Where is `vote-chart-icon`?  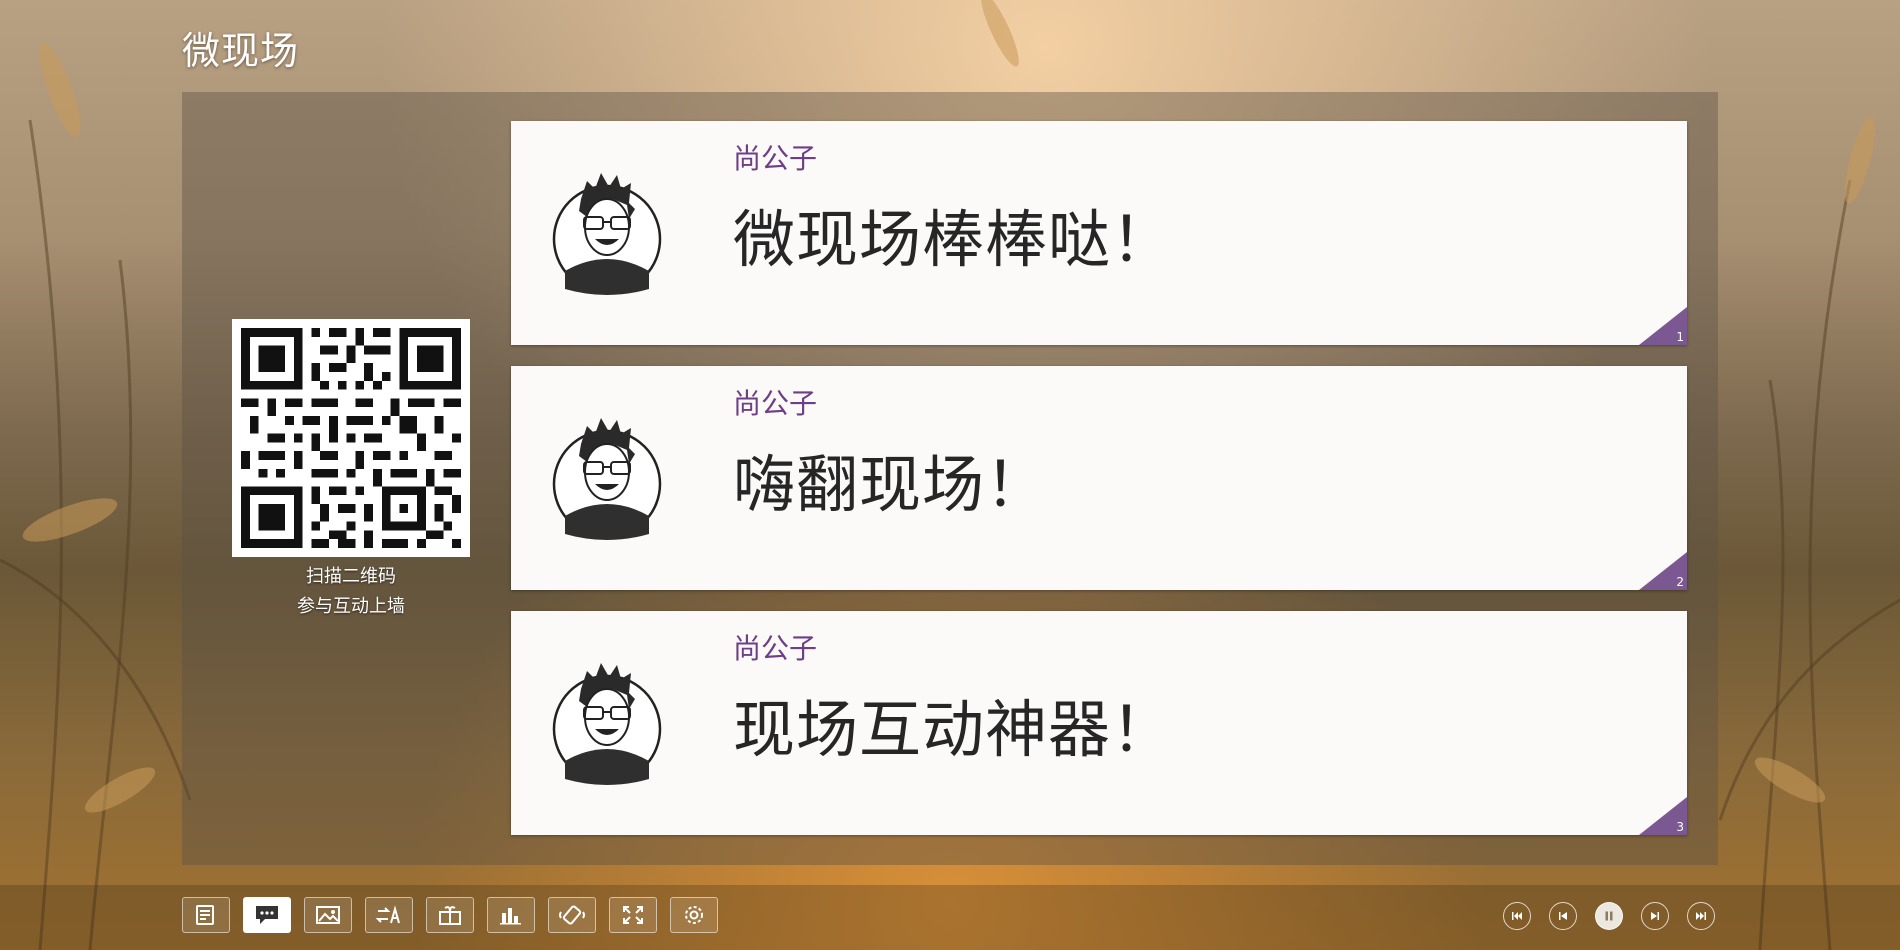 vote-chart-icon is located at coordinates (510, 916).